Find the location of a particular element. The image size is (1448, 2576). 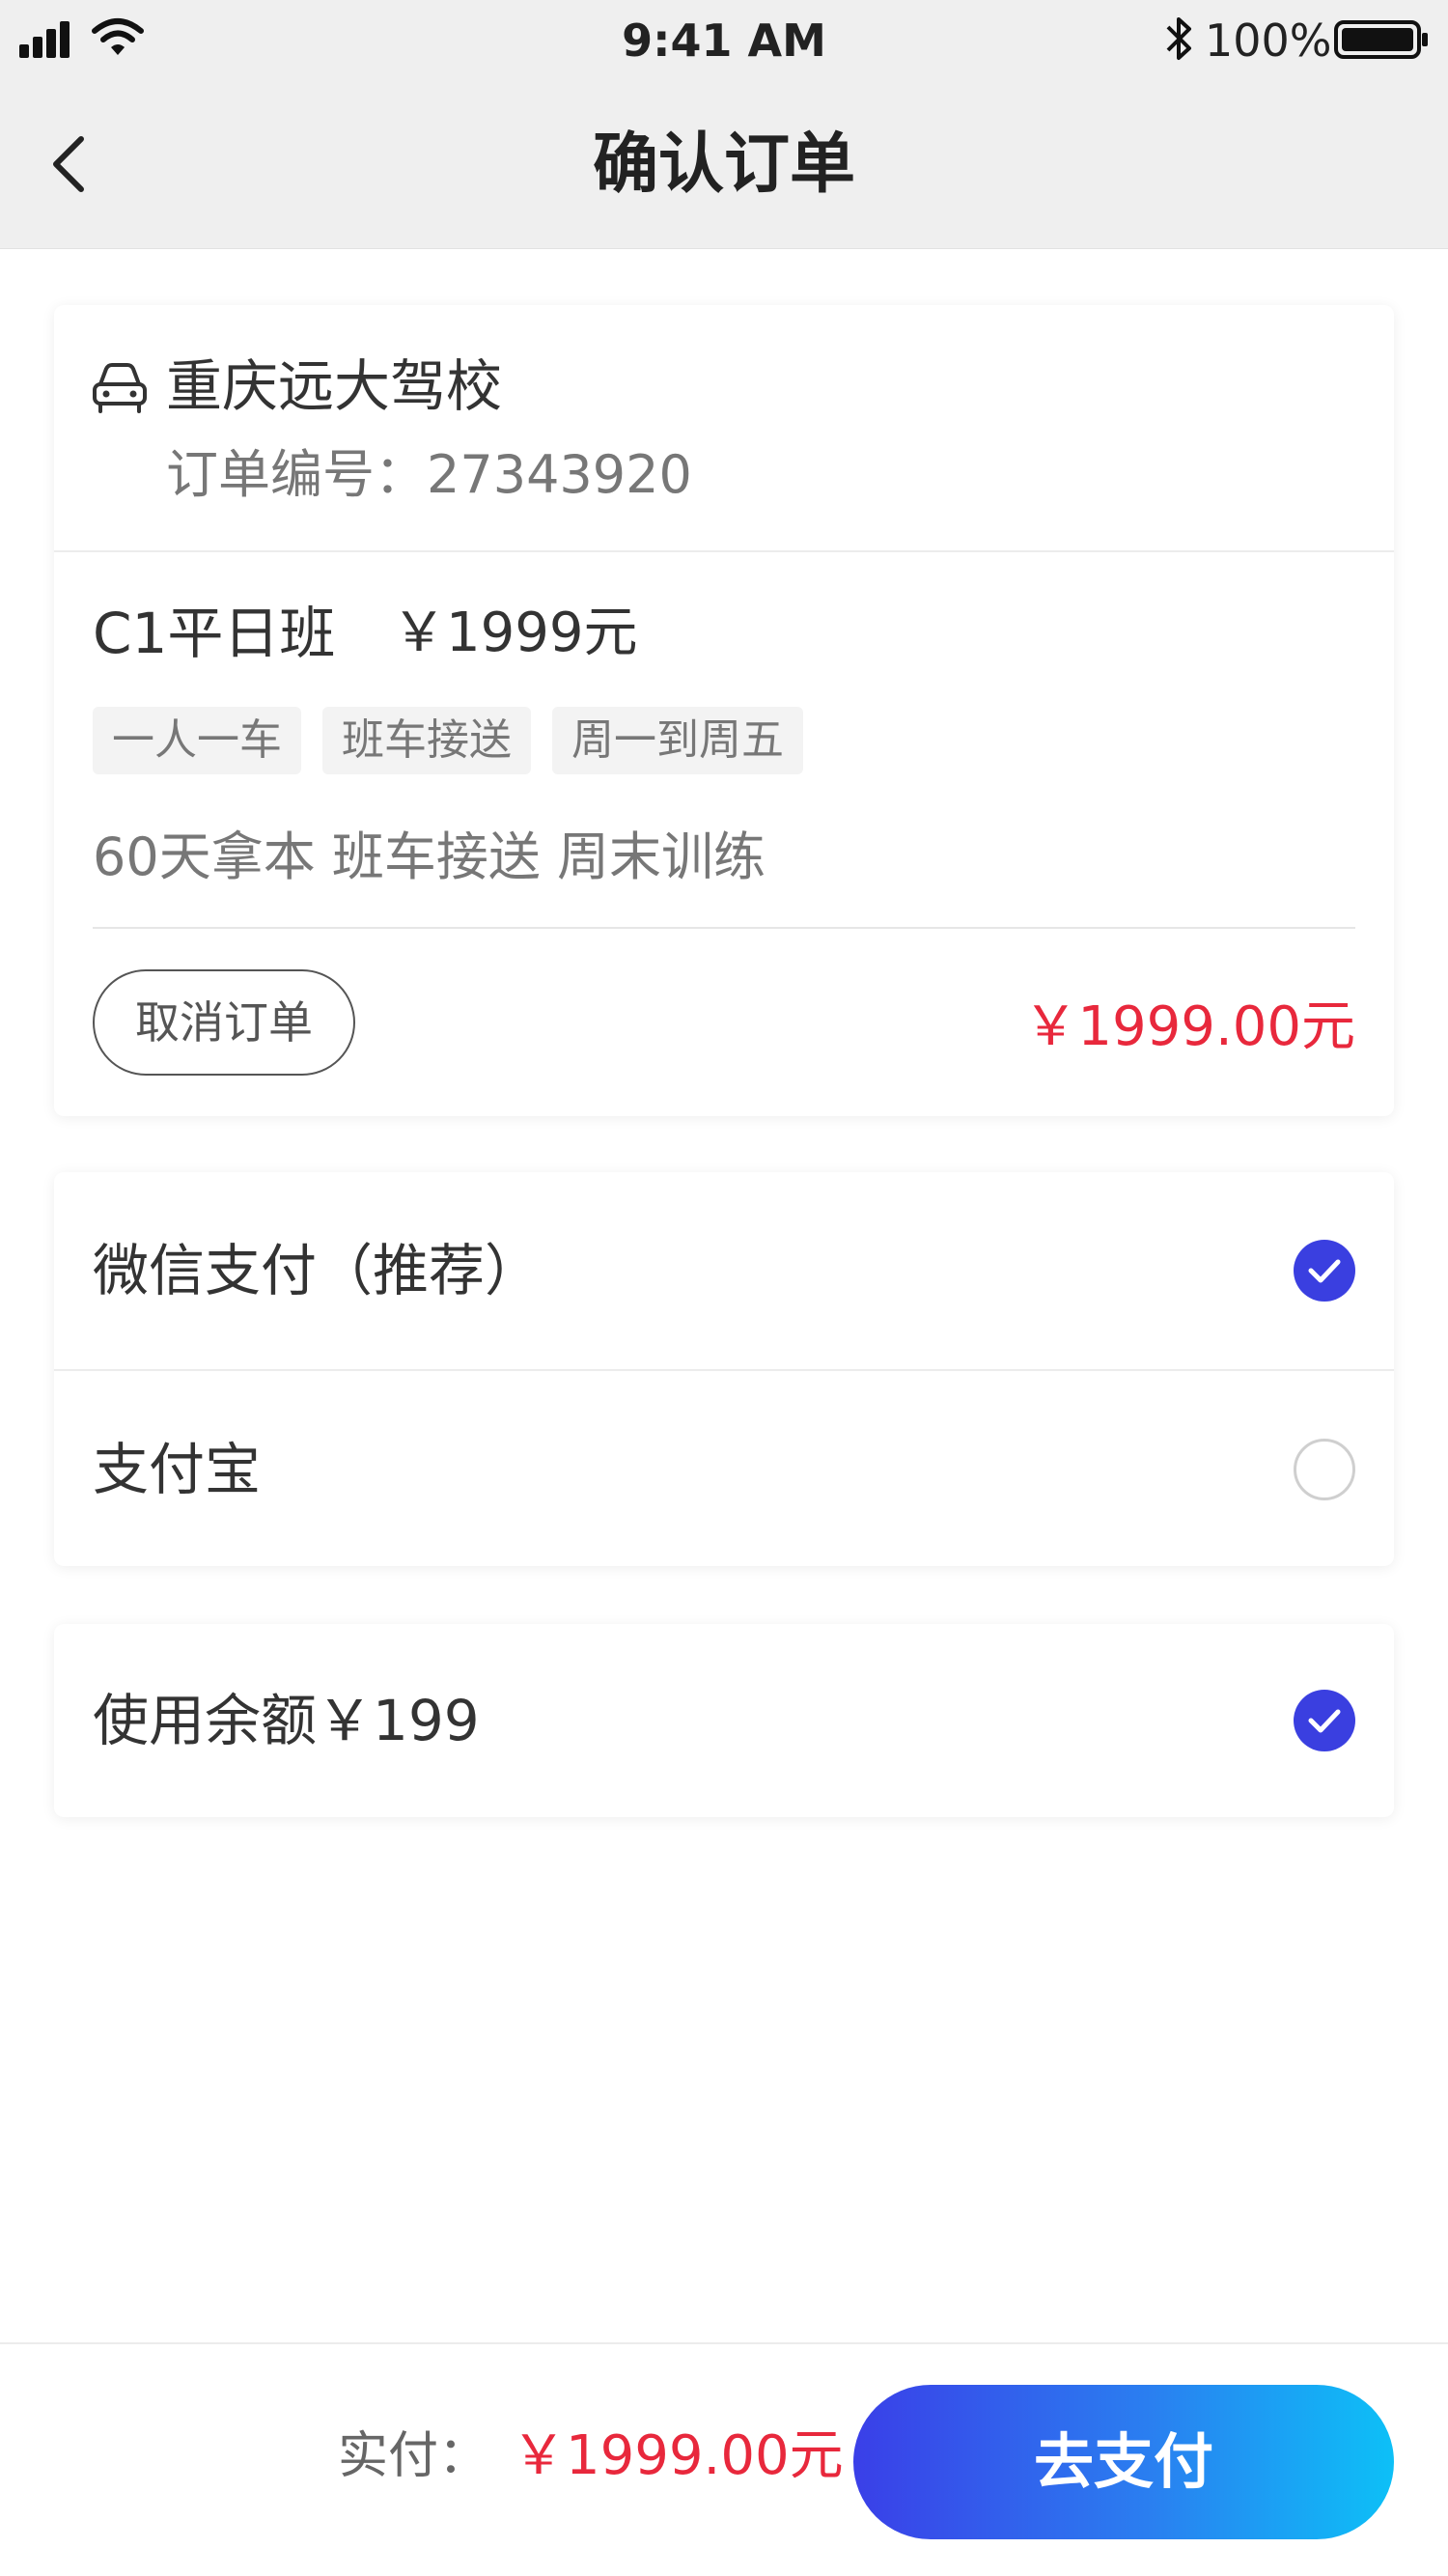

actual-pay-label: 实付： is located at coordinates (414, 2456).